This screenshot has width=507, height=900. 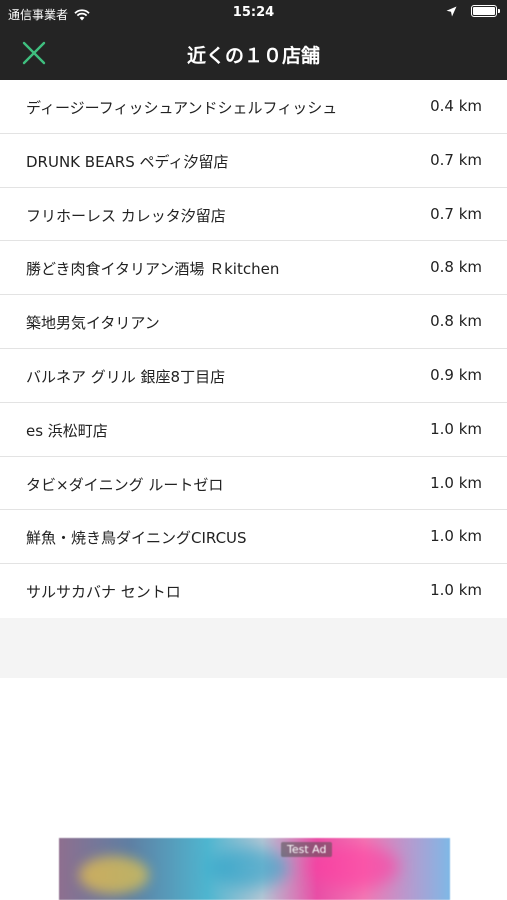 What do you see at coordinates (103, 592) in the screenshot?
I see `store-name: サルサカバナ セントロ` at bounding box center [103, 592].